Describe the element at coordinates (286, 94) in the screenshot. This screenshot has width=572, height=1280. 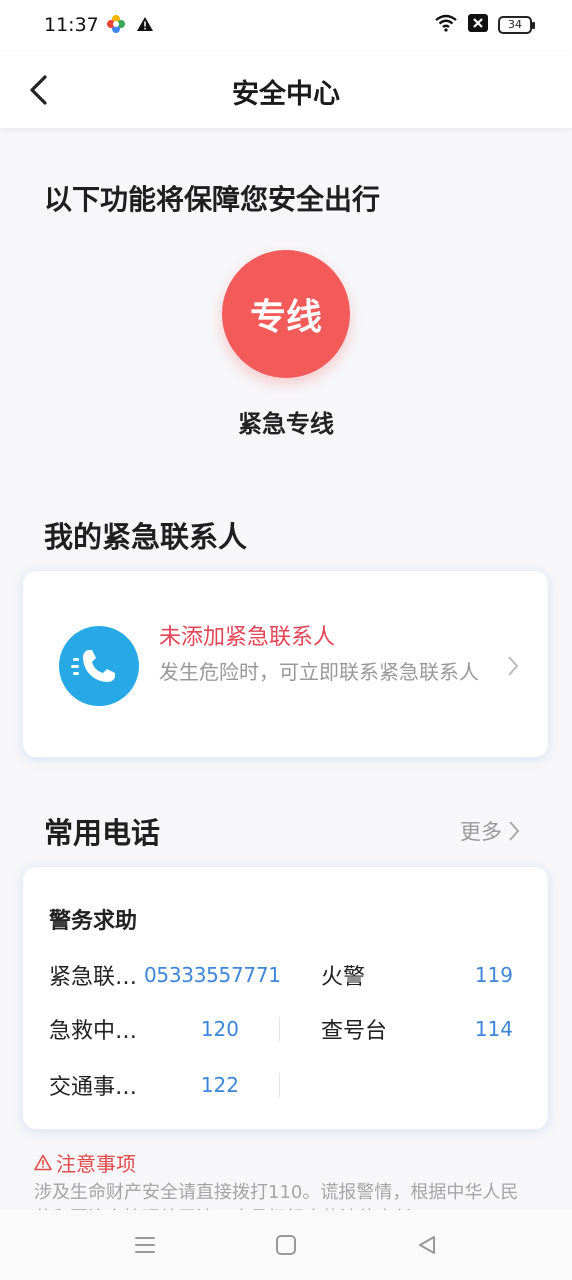
I see `page-title: 安全中心` at that location.